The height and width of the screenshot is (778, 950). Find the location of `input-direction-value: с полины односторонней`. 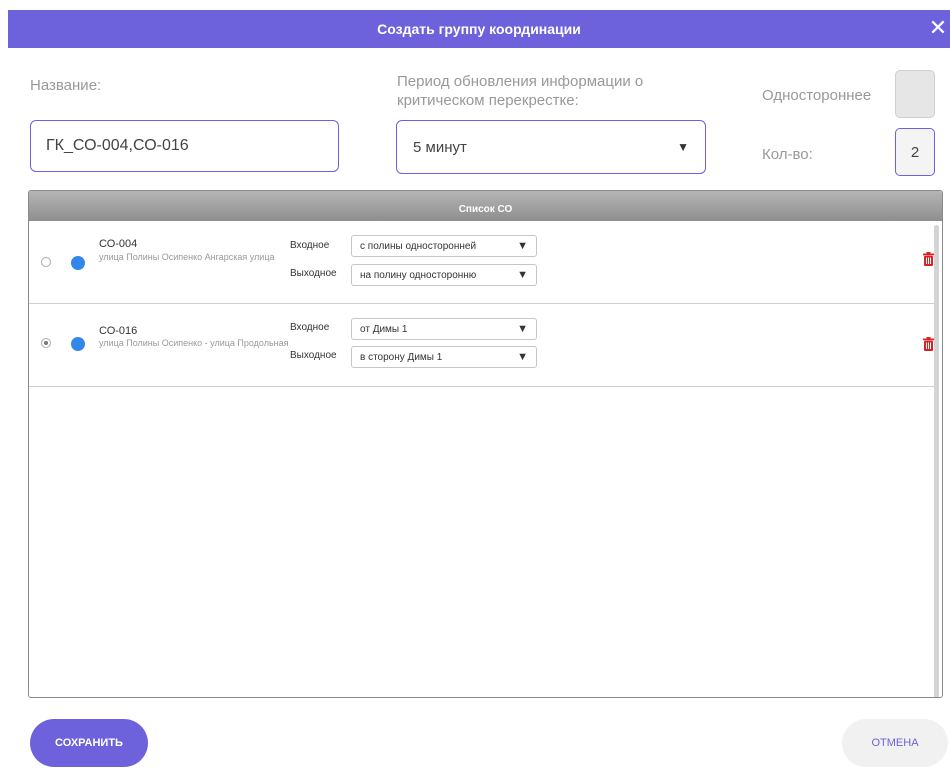

input-direction-value: с полины односторонней is located at coordinates (418, 246).